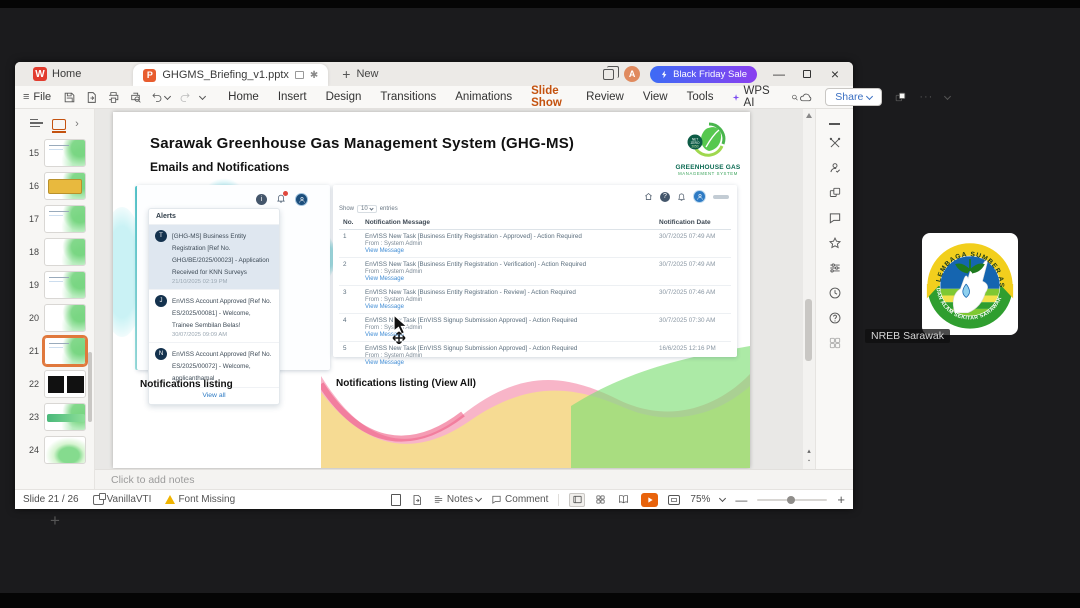 This screenshot has width=1080, height=608. I want to click on notes-bar: Click to add notes, so click(474, 479).